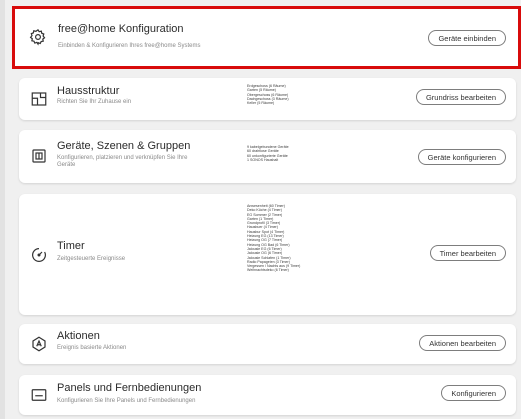  What do you see at coordinates (39, 255) in the screenshot?
I see `timer-icon` at bounding box center [39, 255].